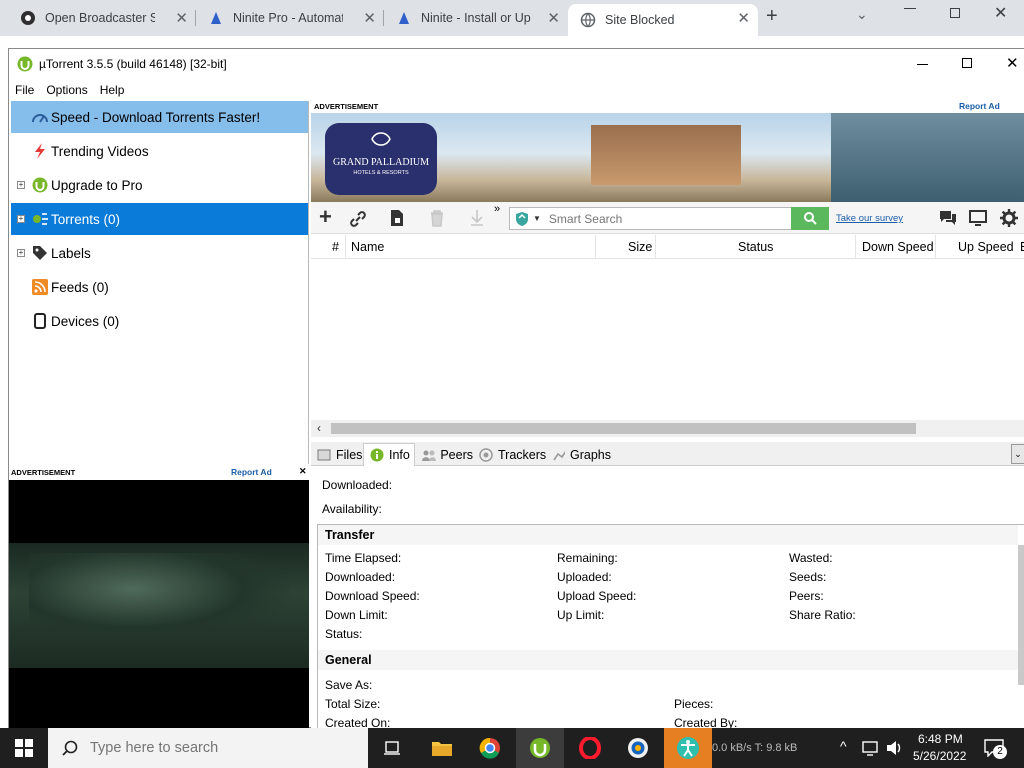 The image size is (1024, 768). What do you see at coordinates (319, 428) in the screenshot?
I see `scroll-left-icon: ‹` at bounding box center [319, 428].